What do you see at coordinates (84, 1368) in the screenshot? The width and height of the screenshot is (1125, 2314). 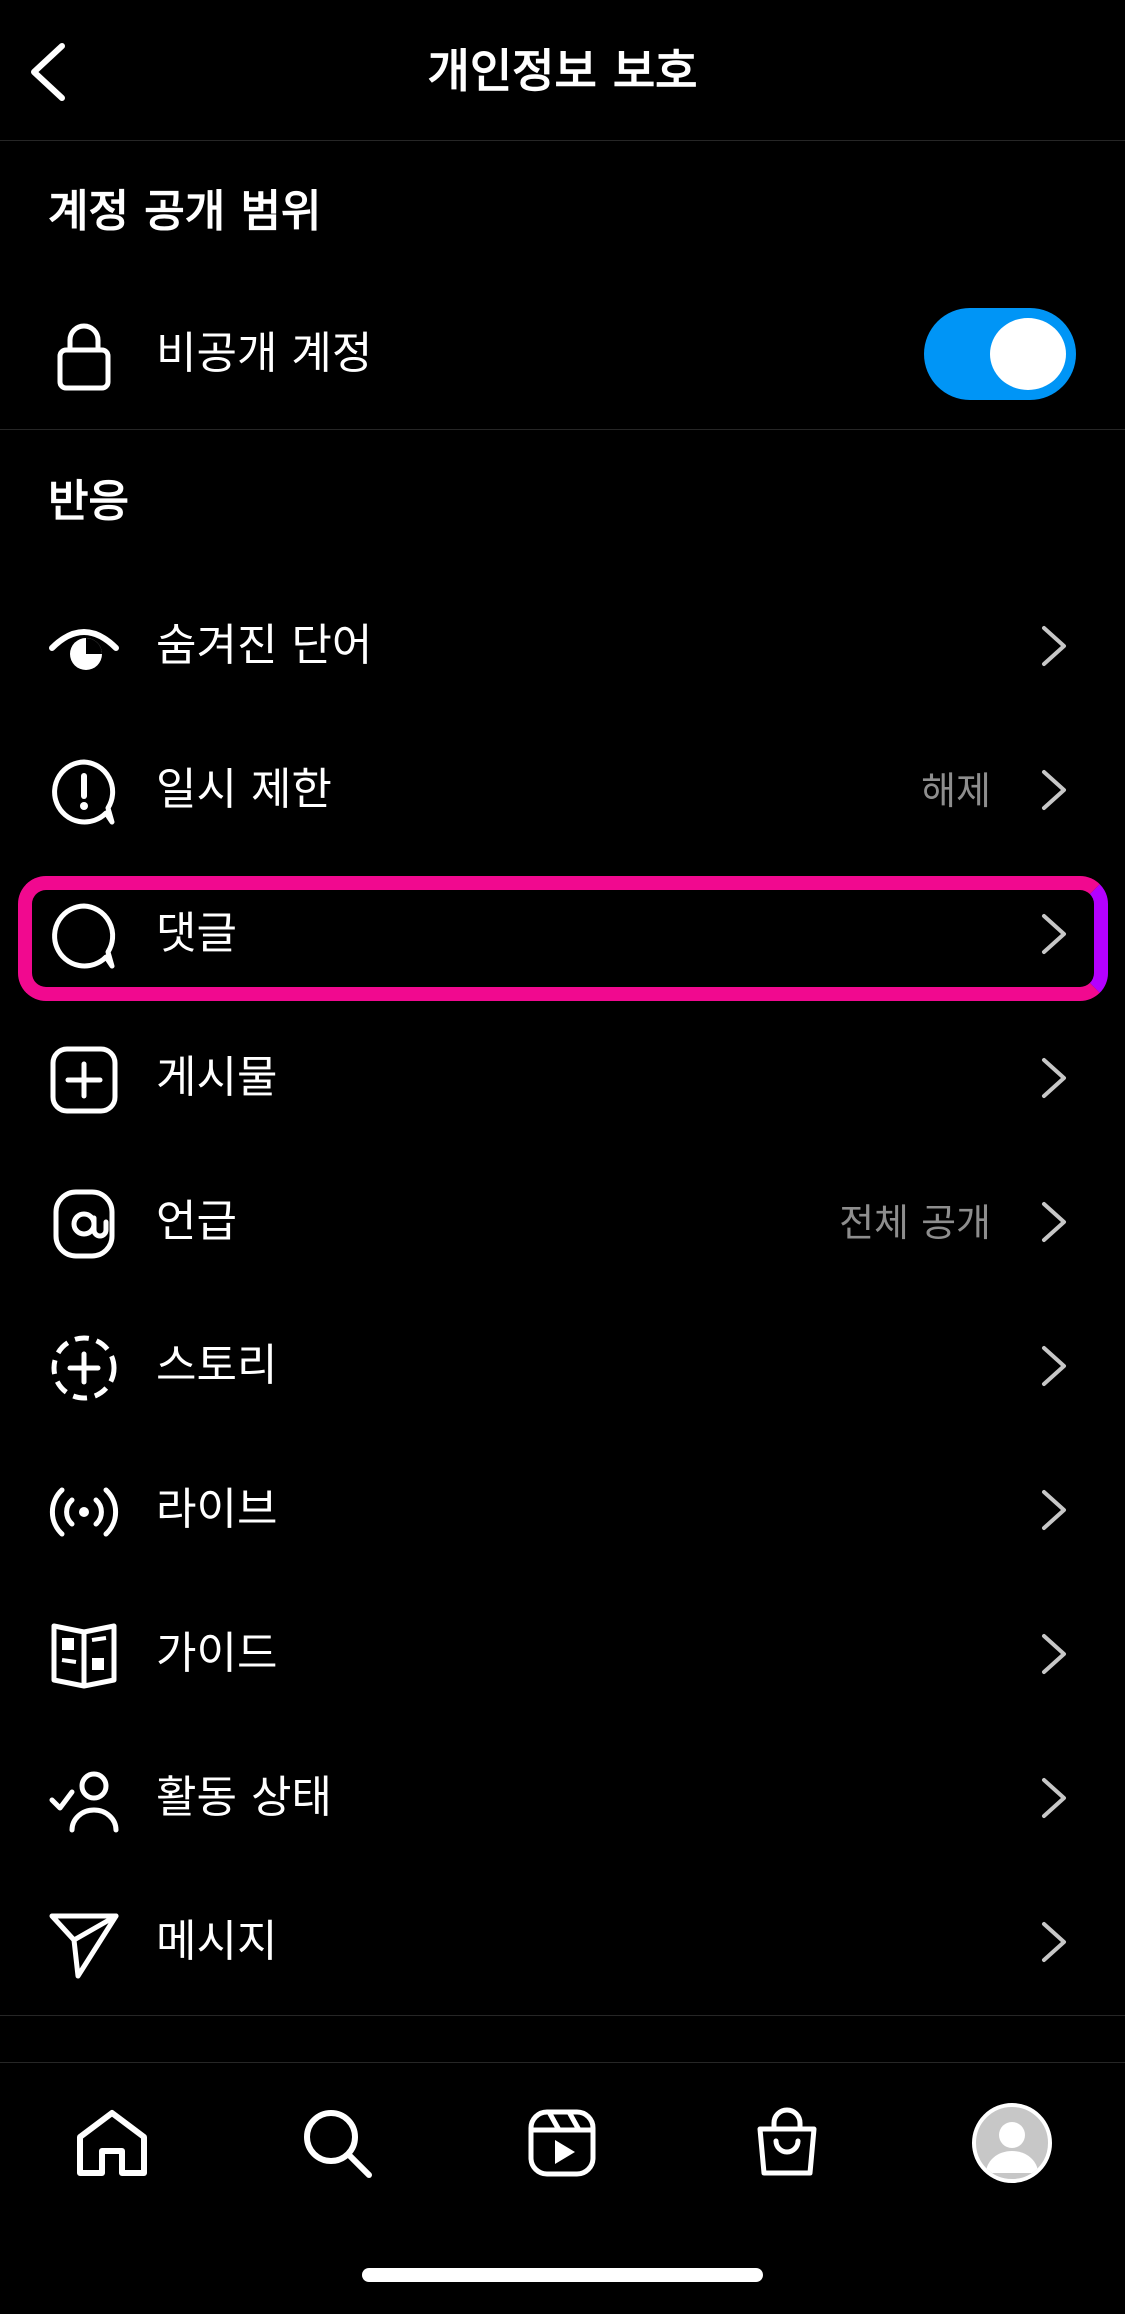 I see `story-add-icon` at bounding box center [84, 1368].